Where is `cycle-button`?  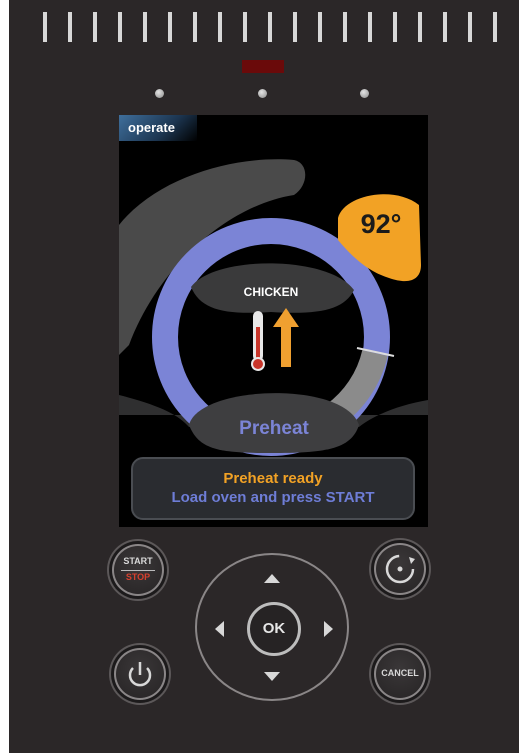
cycle-button is located at coordinates (400, 569).